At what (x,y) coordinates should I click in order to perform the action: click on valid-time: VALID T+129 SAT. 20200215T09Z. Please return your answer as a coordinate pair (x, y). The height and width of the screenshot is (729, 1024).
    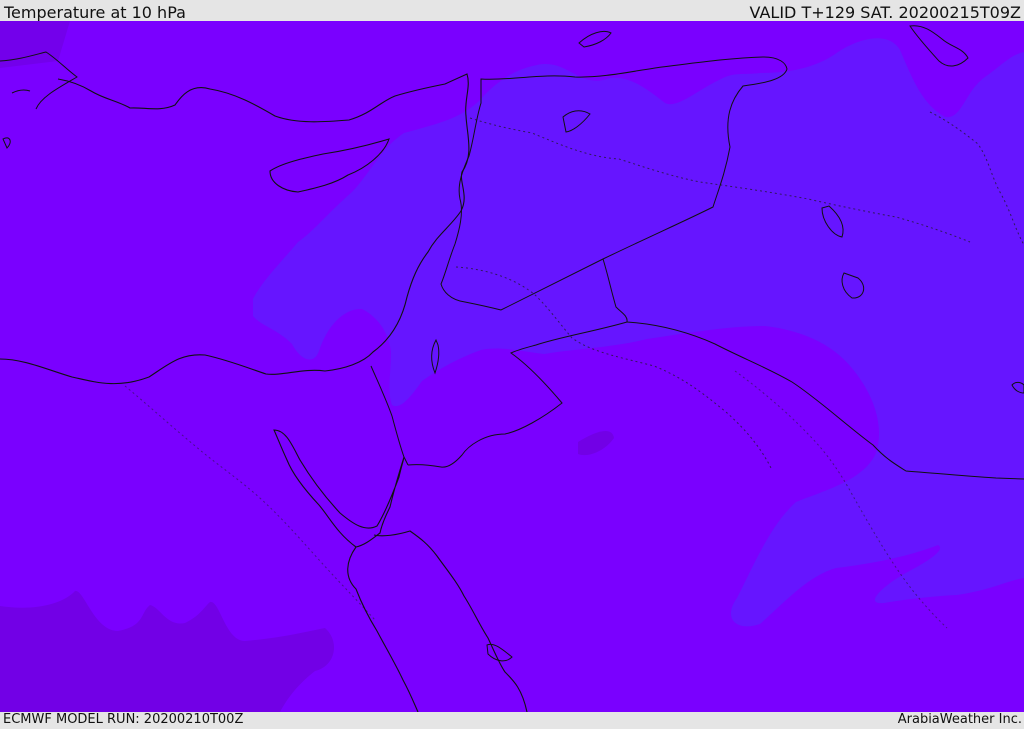
    Looking at the image, I should click on (885, 12).